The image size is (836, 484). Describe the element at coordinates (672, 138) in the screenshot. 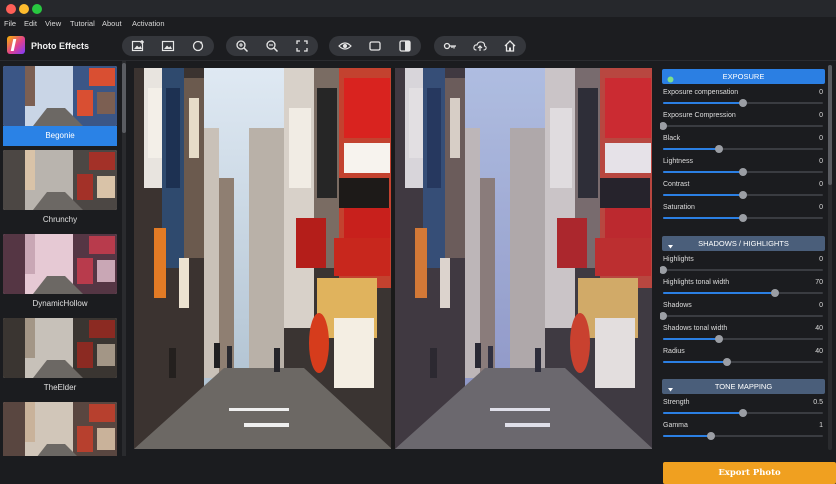

I see `slider-label: Black` at that location.